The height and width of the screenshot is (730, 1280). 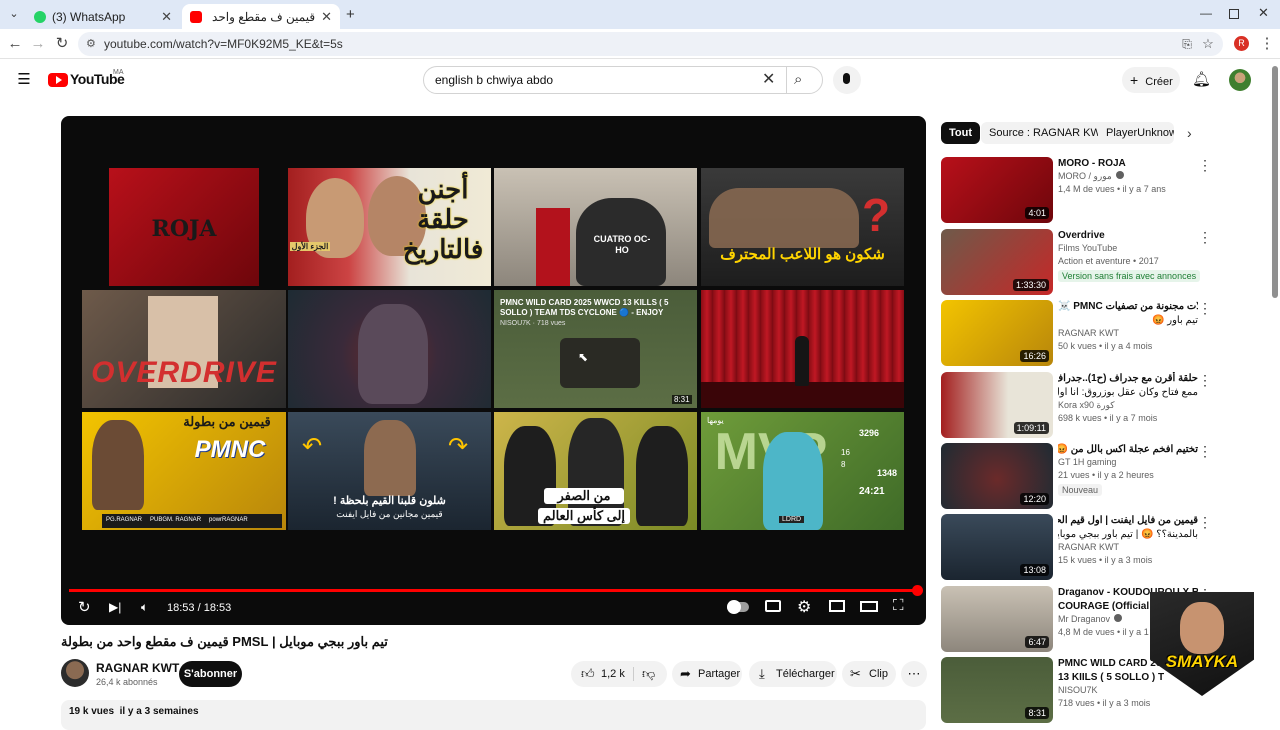 What do you see at coordinates (623, 80) in the screenshot?
I see `search-input: english b chwiya abdo ✕ ⌕` at bounding box center [623, 80].